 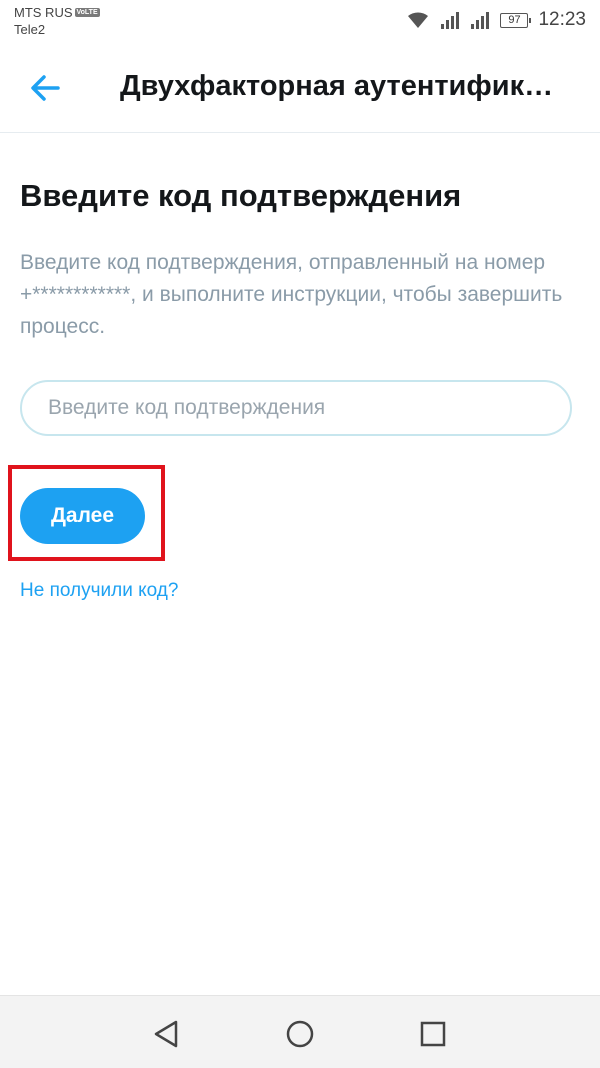 I want to click on back-button, so click(x=46, y=88).